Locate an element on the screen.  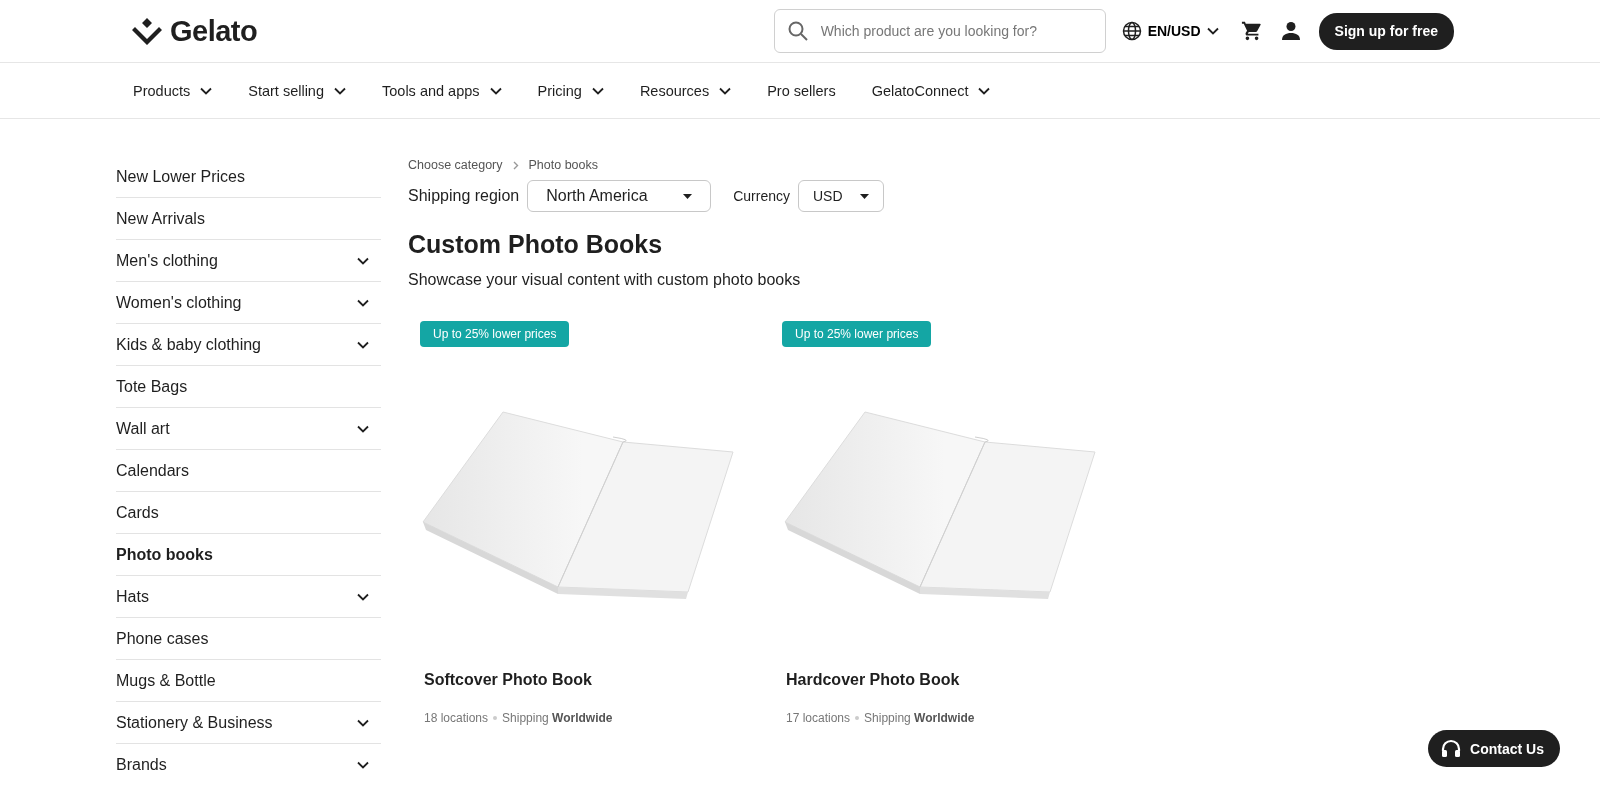
sidebar-item: New Arrivals is located at coordinates (248, 219).